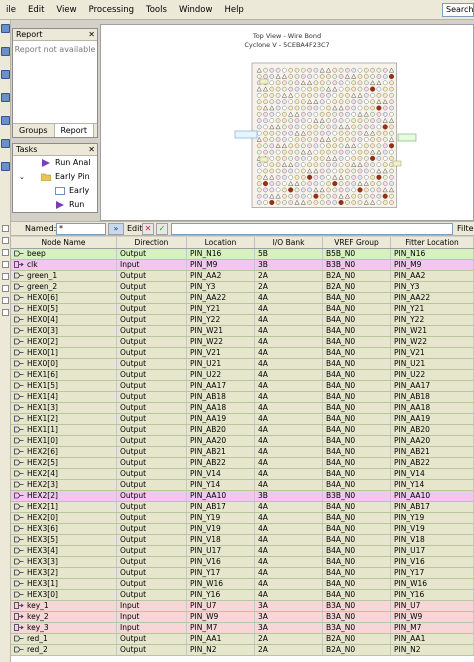 The width and height of the screenshot is (474, 662). What do you see at coordinates (458, 10) in the screenshot?
I see `help-search-input: Search` at bounding box center [458, 10].